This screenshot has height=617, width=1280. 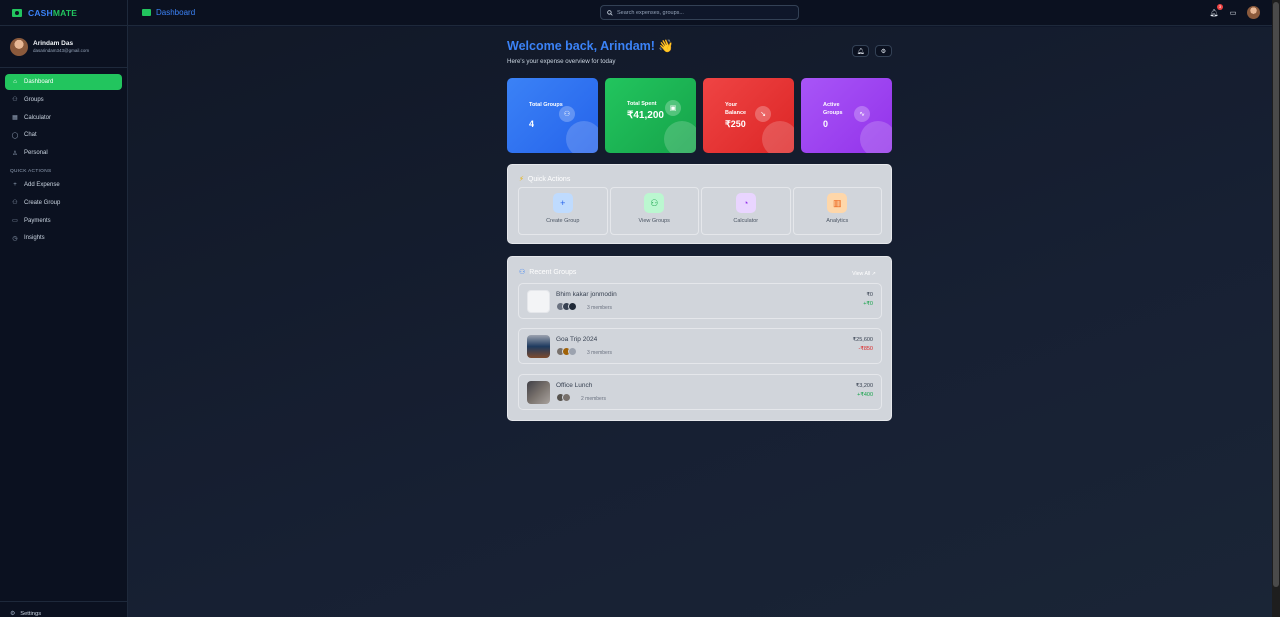 What do you see at coordinates (833, 109) in the screenshot?
I see `stat-label: Active Groups` at bounding box center [833, 109].